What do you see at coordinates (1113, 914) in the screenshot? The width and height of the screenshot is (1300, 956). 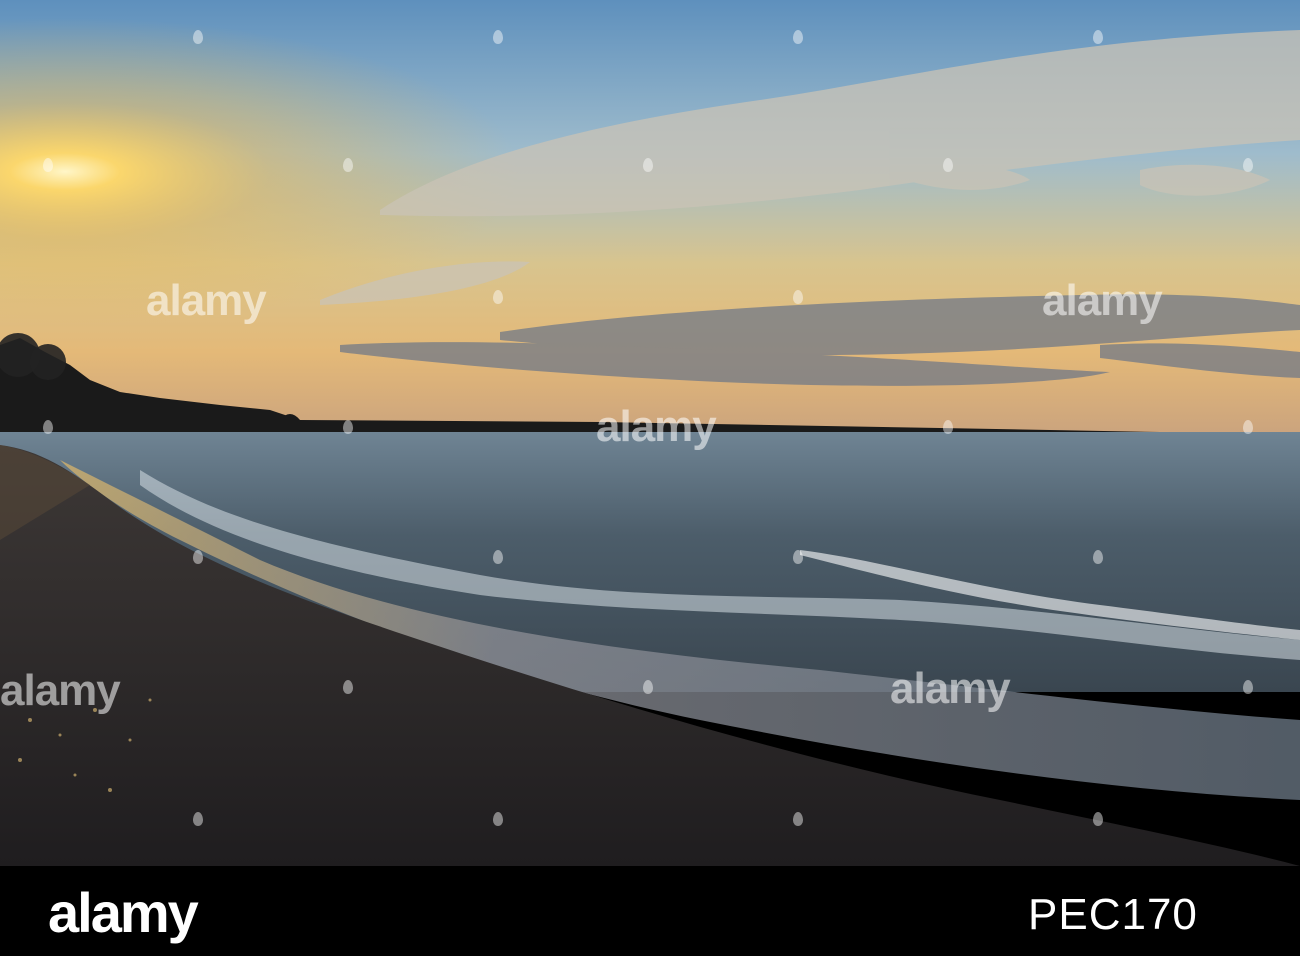 I see `image-id: PEC170` at bounding box center [1113, 914].